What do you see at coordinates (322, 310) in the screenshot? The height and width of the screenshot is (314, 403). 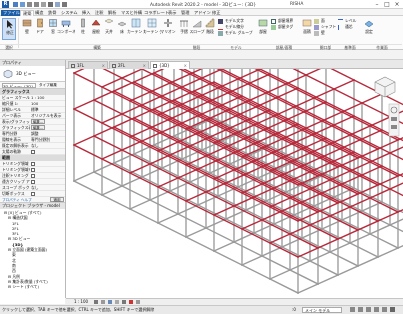 I see `active-model-select: メイン モデル` at bounding box center [322, 310].